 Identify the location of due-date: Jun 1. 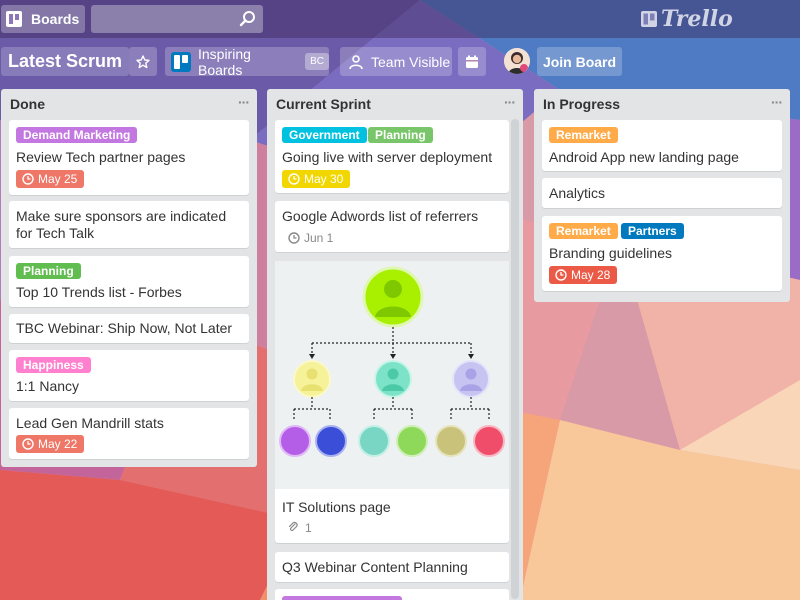
(319, 238).